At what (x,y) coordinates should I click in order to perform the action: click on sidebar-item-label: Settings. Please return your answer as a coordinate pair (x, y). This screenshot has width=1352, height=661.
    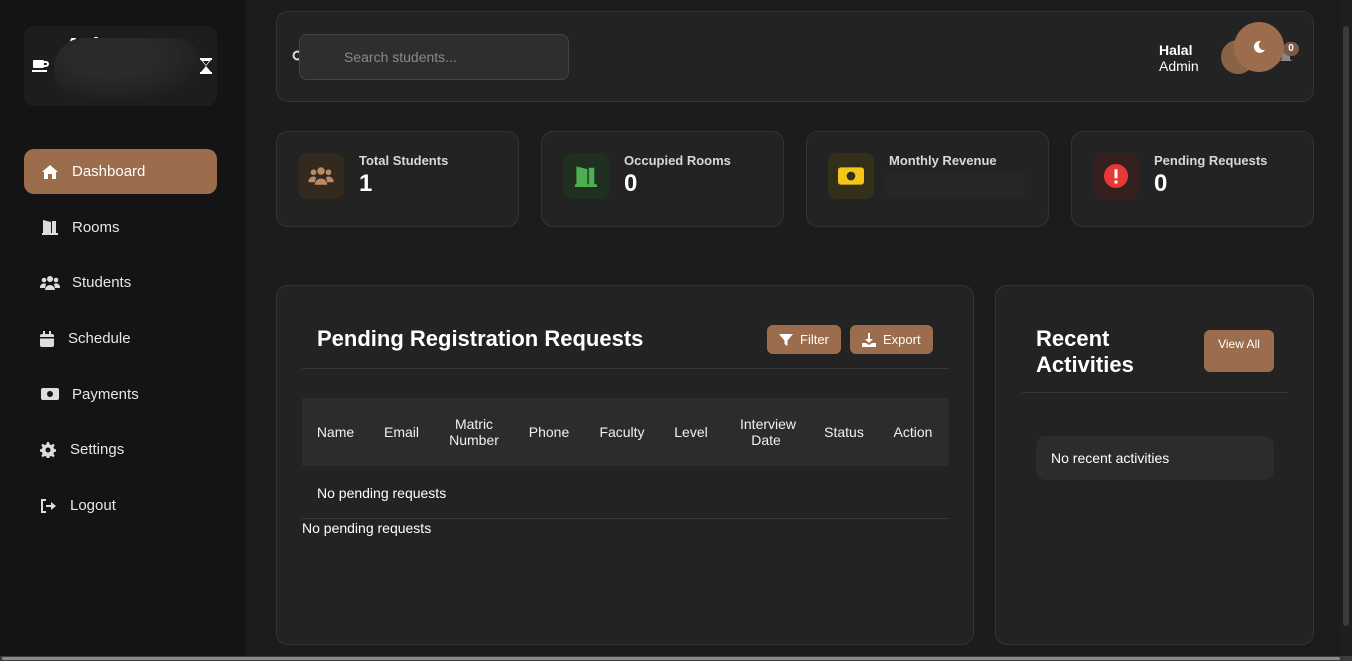
    Looking at the image, I should click on (97, 450).